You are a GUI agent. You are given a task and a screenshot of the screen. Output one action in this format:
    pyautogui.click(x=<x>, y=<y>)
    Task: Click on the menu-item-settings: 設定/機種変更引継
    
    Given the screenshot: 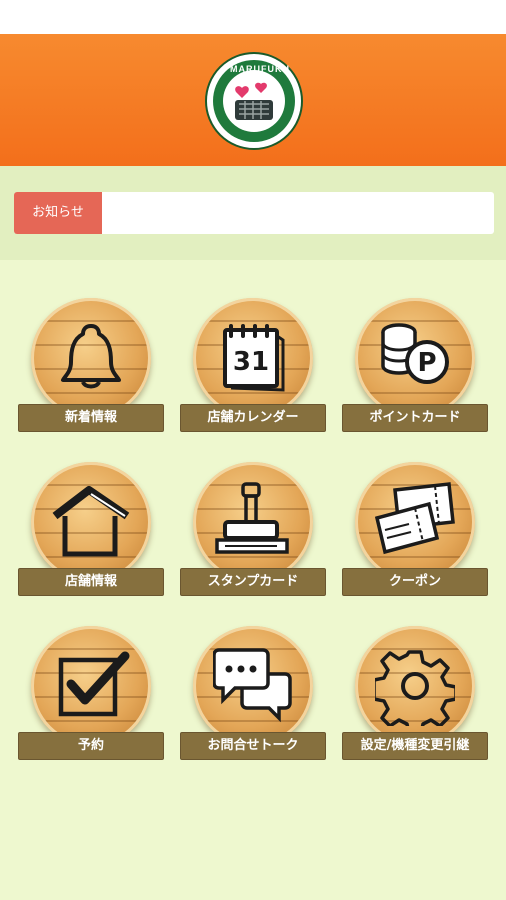 What is the action you would take?
    pyautogui.click(x=415, y=695)
    